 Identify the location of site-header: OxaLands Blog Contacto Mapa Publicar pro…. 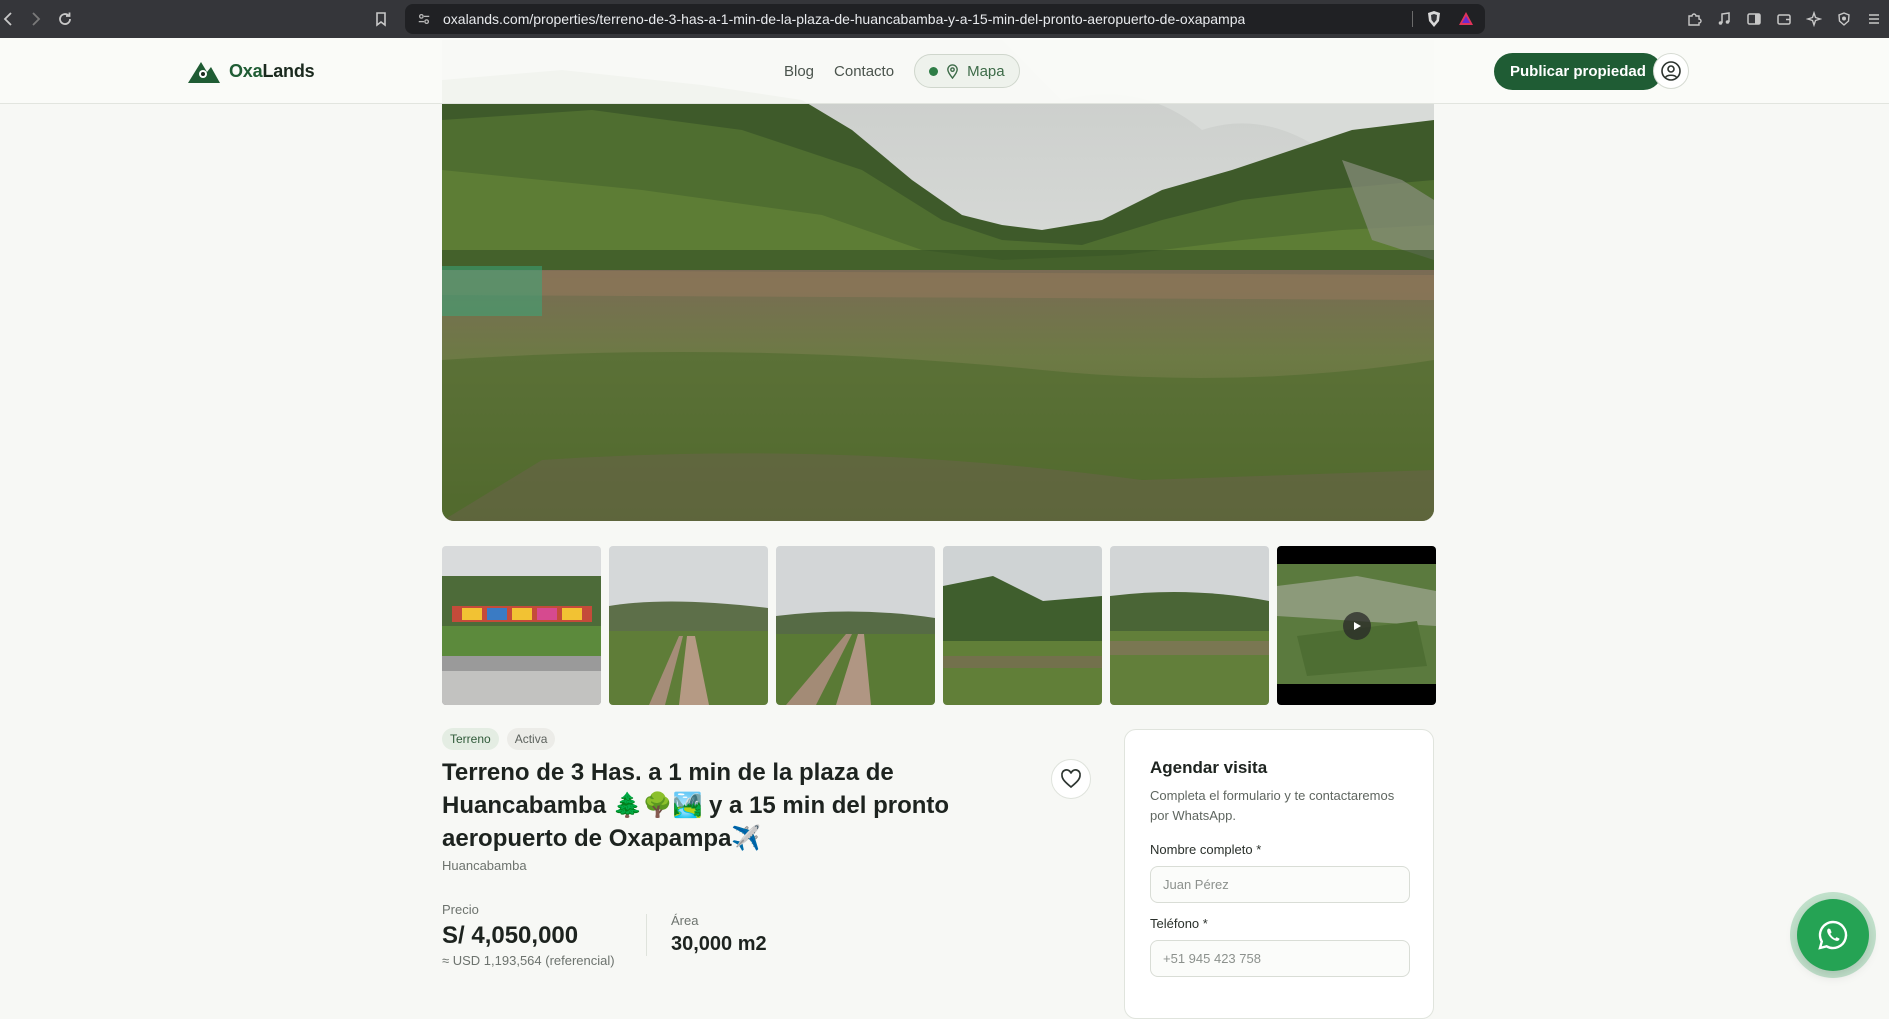
(944, 71).